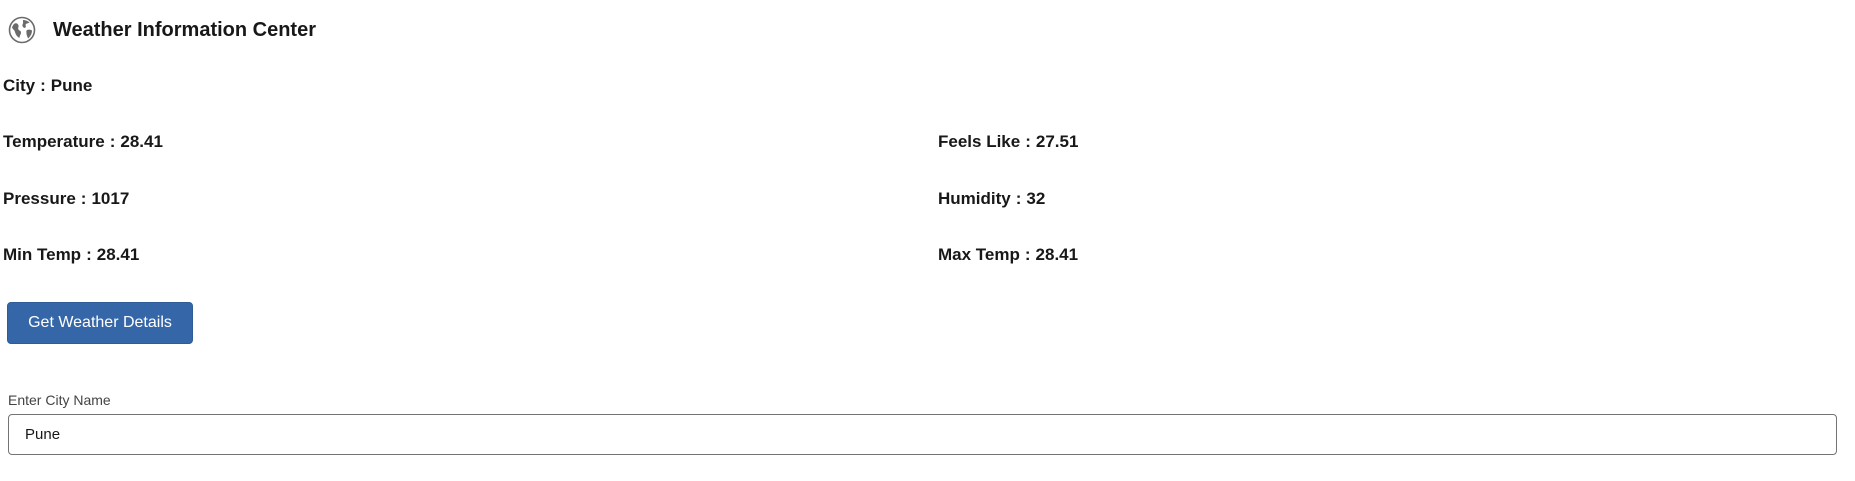 The image size is (1855, 481). I want to click on temperature-value: 28.41, so click(141, 141).